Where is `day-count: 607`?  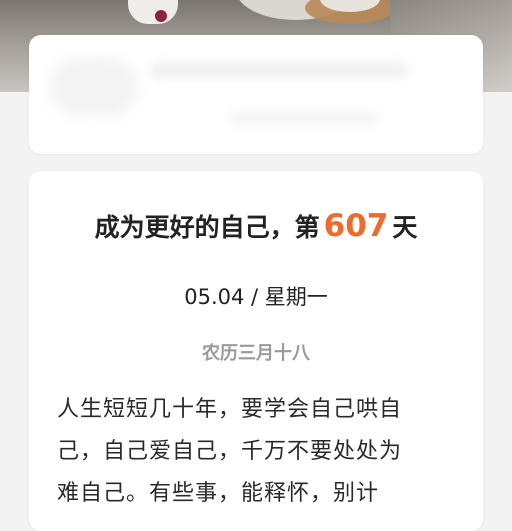
day-count: 607 is located at coordinates (356, 226).